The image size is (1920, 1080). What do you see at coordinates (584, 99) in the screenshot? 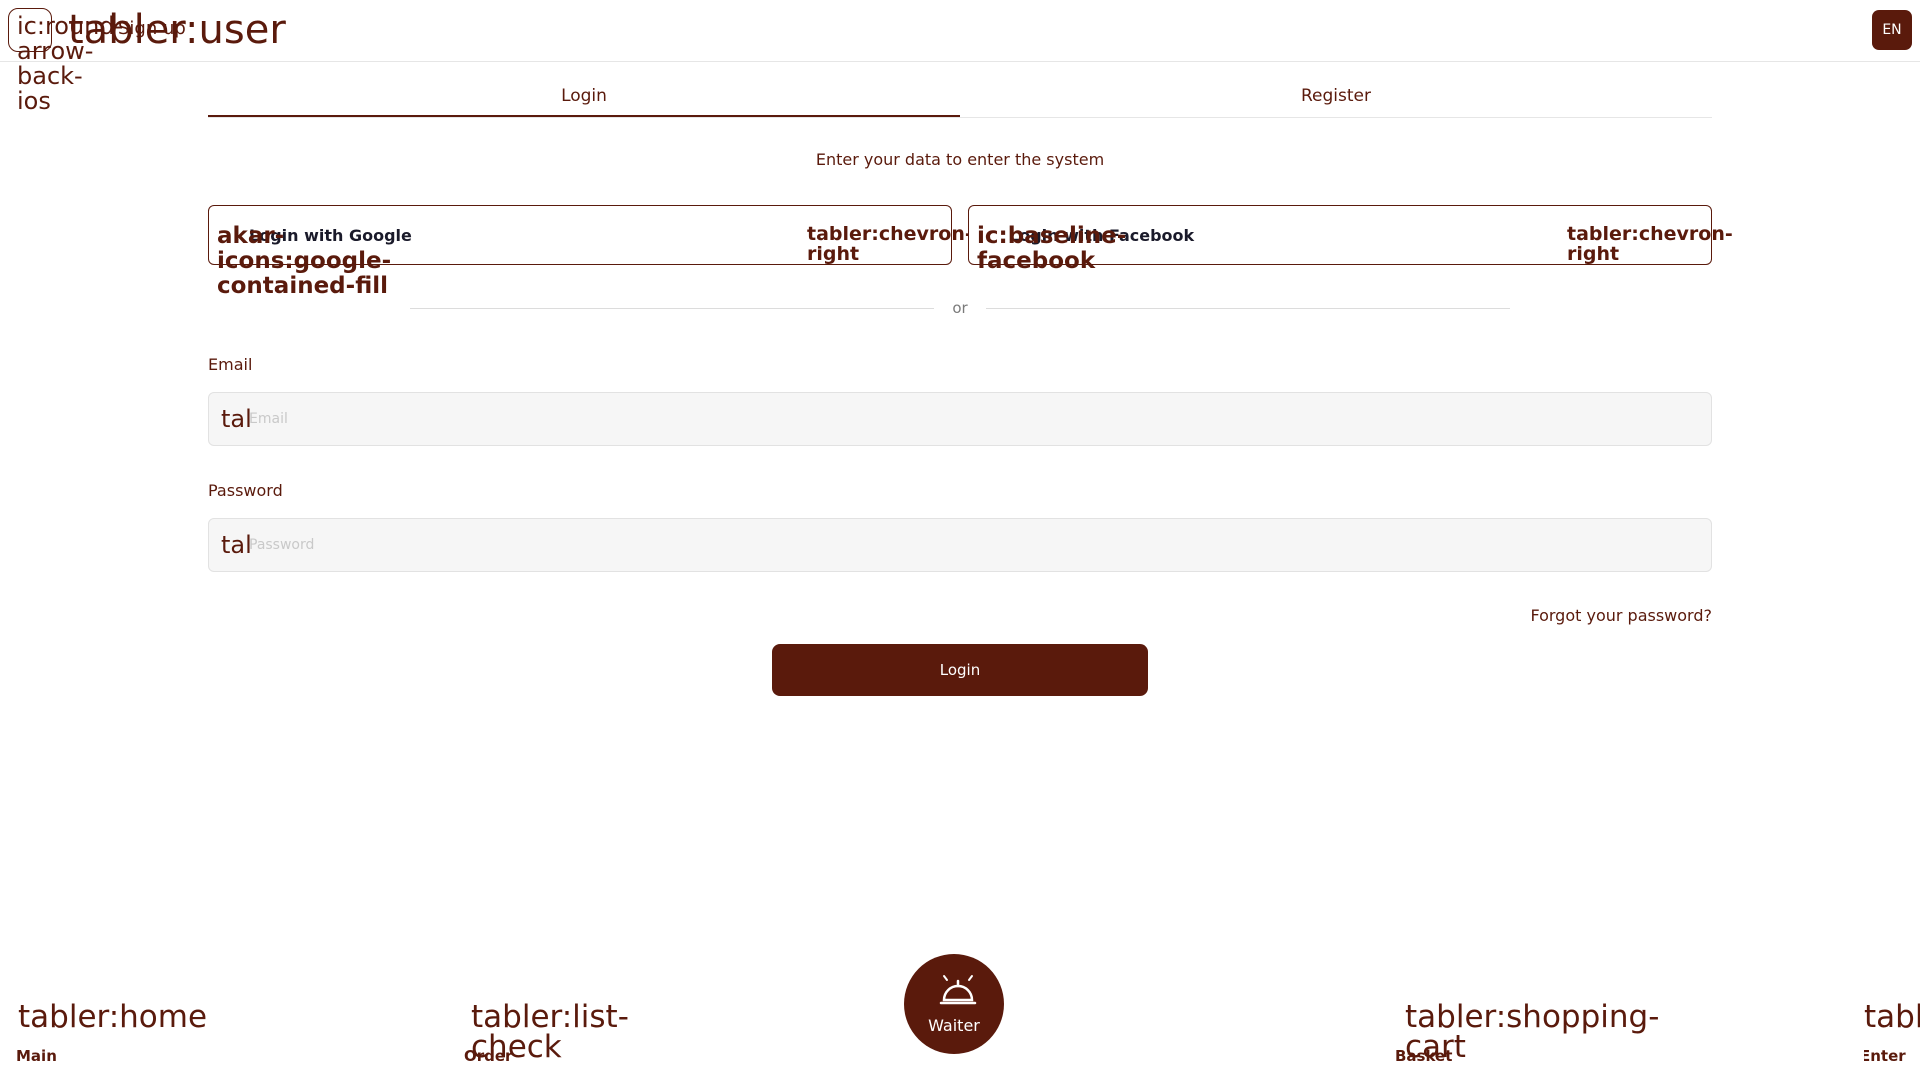
I see `tab-login: Login` at bounding box center [584, 99].